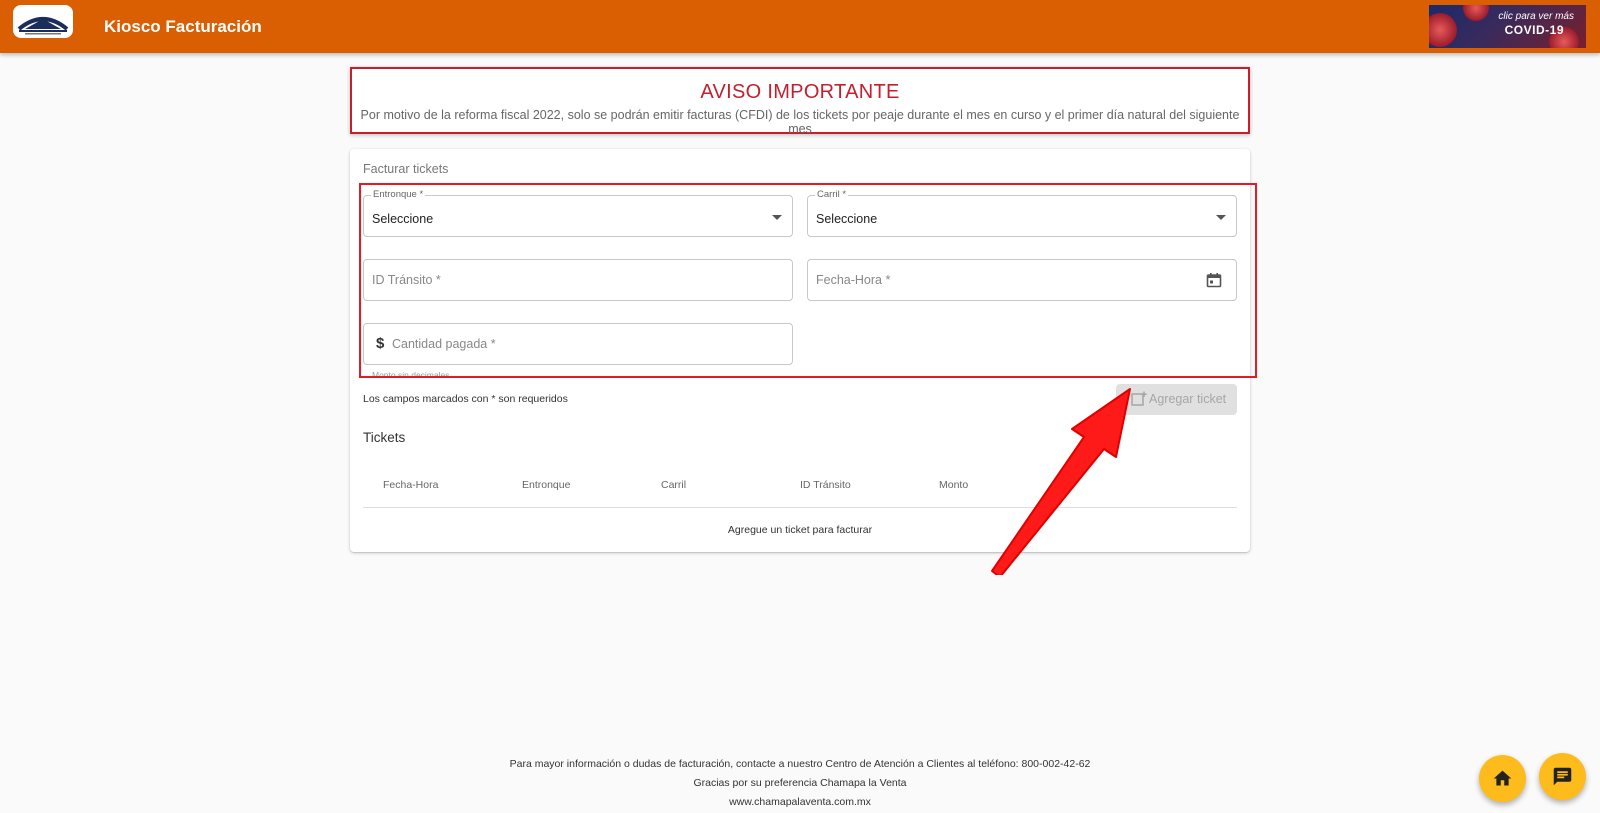  I want to click on id-transito-placeholder: ID Tránsito *, so click(406, 280).